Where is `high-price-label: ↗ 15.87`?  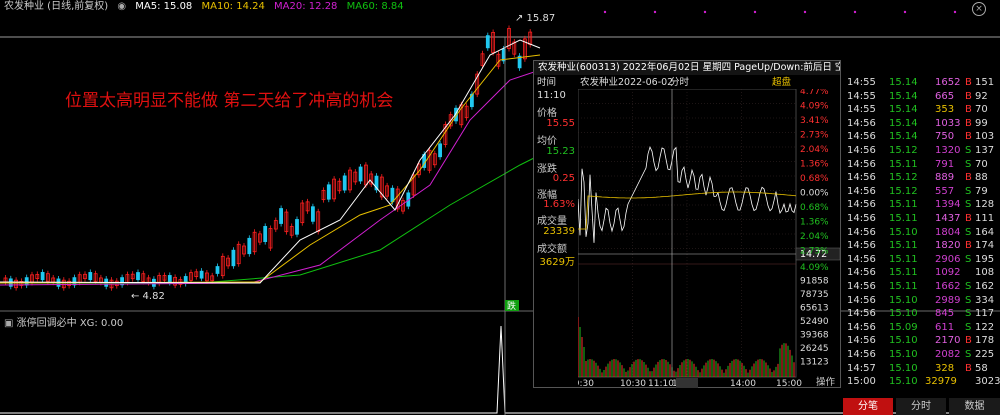 high-price-label: ↗ 15.87 is located at coordinates (535, 18).